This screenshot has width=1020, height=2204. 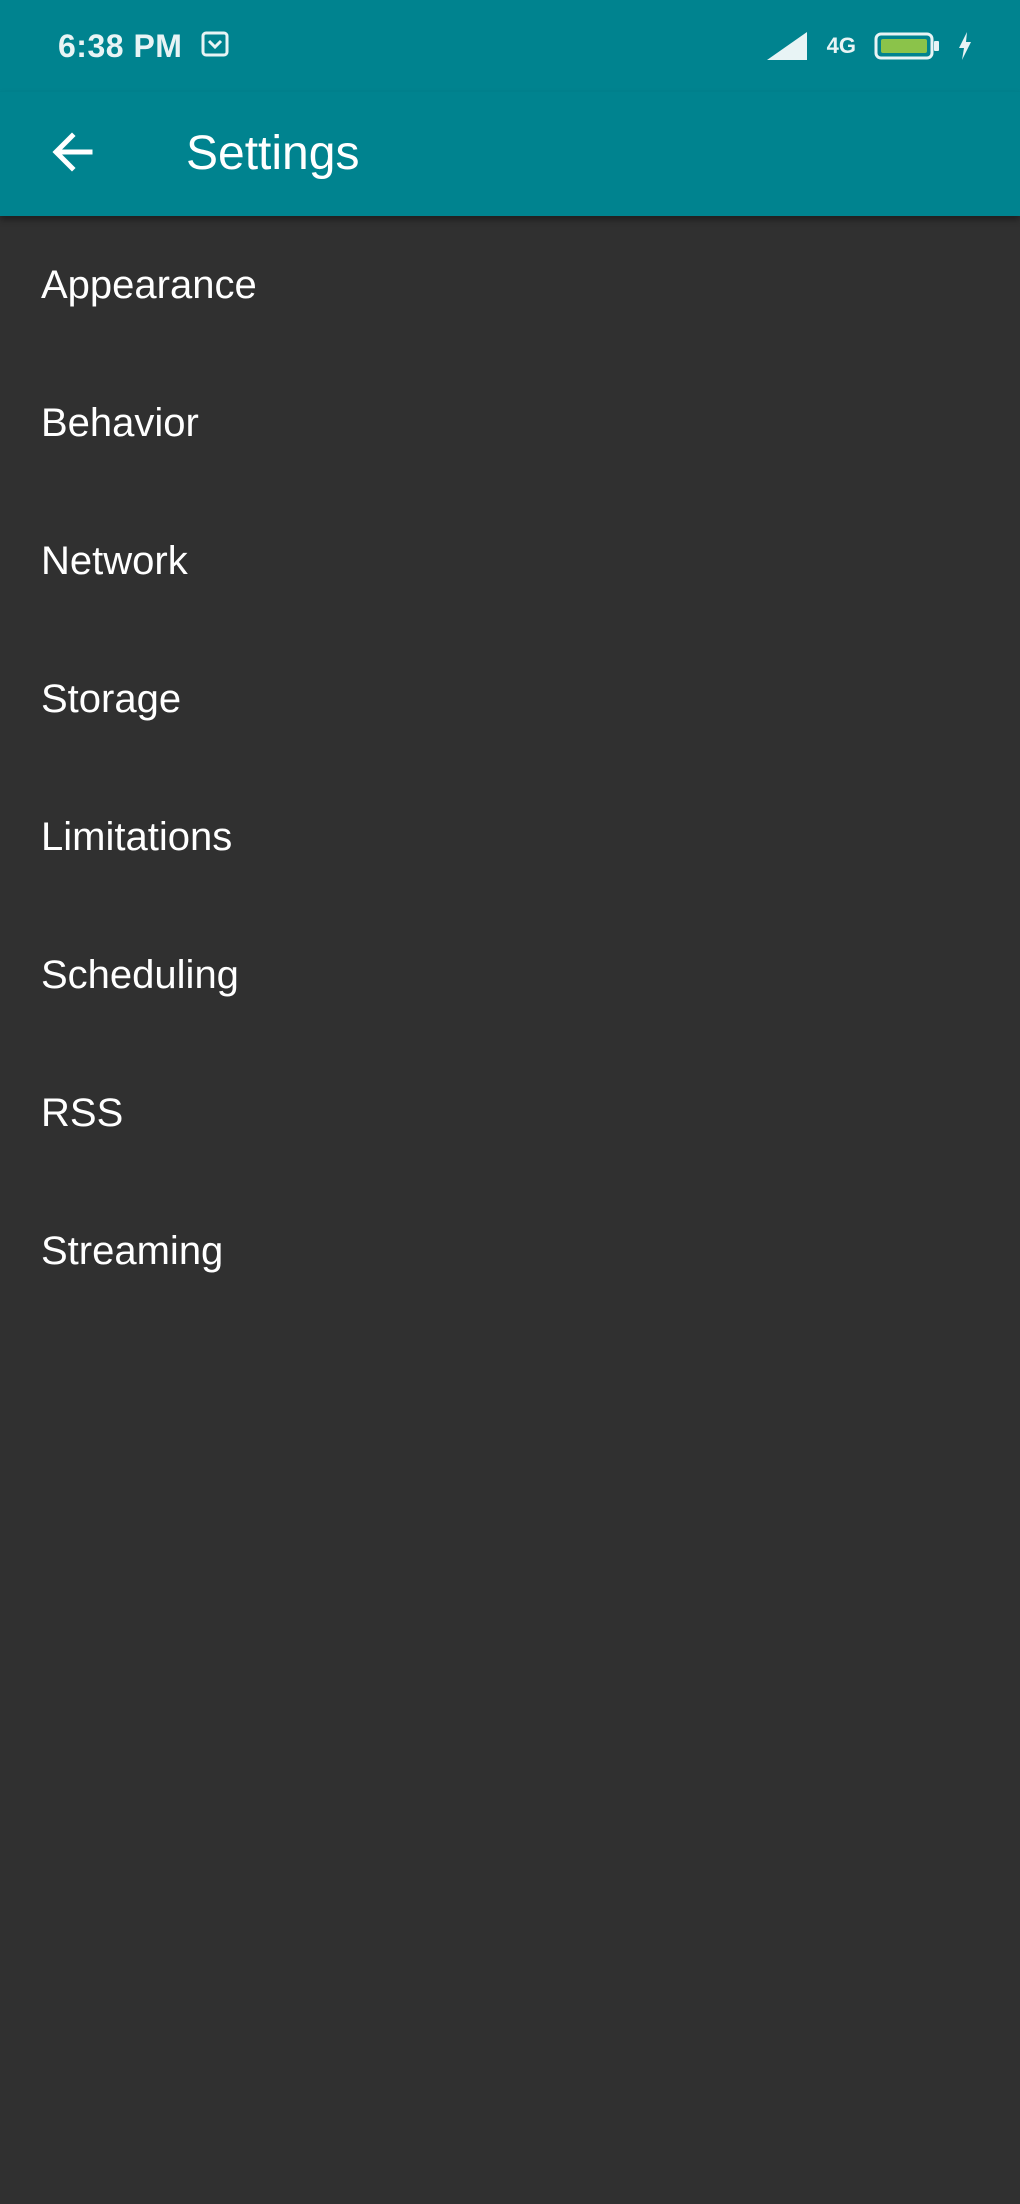 I want to click on settings-item-label: Storage, so click(x=111, y=698).